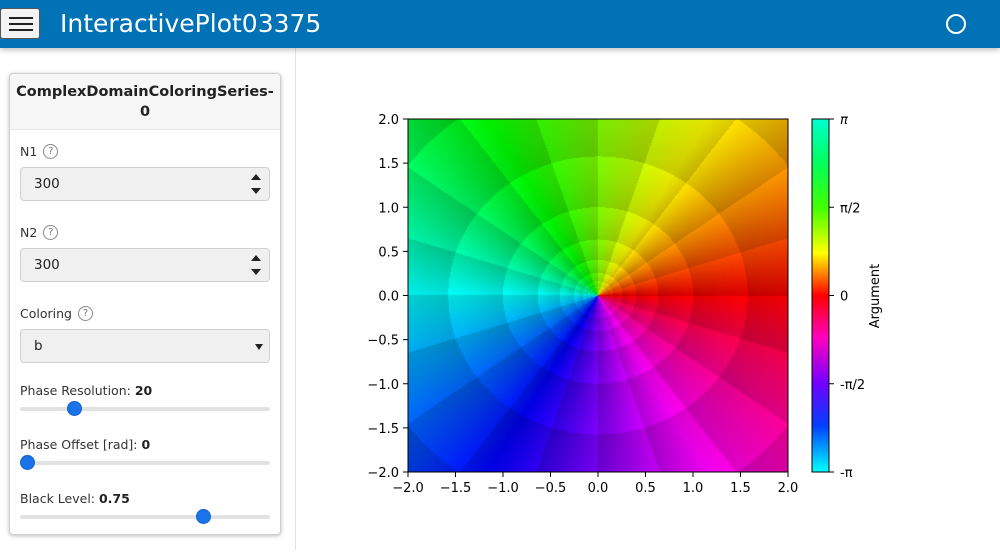  Describe the element at coordinates (114, 498) in the screenshot. I see `black-level-value: 0.75` at that location.